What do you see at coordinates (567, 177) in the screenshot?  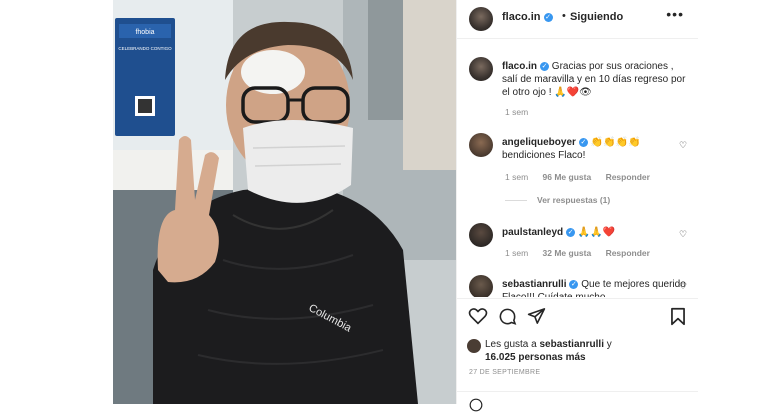 I see `comment-likes: 96 Me gusta` at bounding box center [567, 177].